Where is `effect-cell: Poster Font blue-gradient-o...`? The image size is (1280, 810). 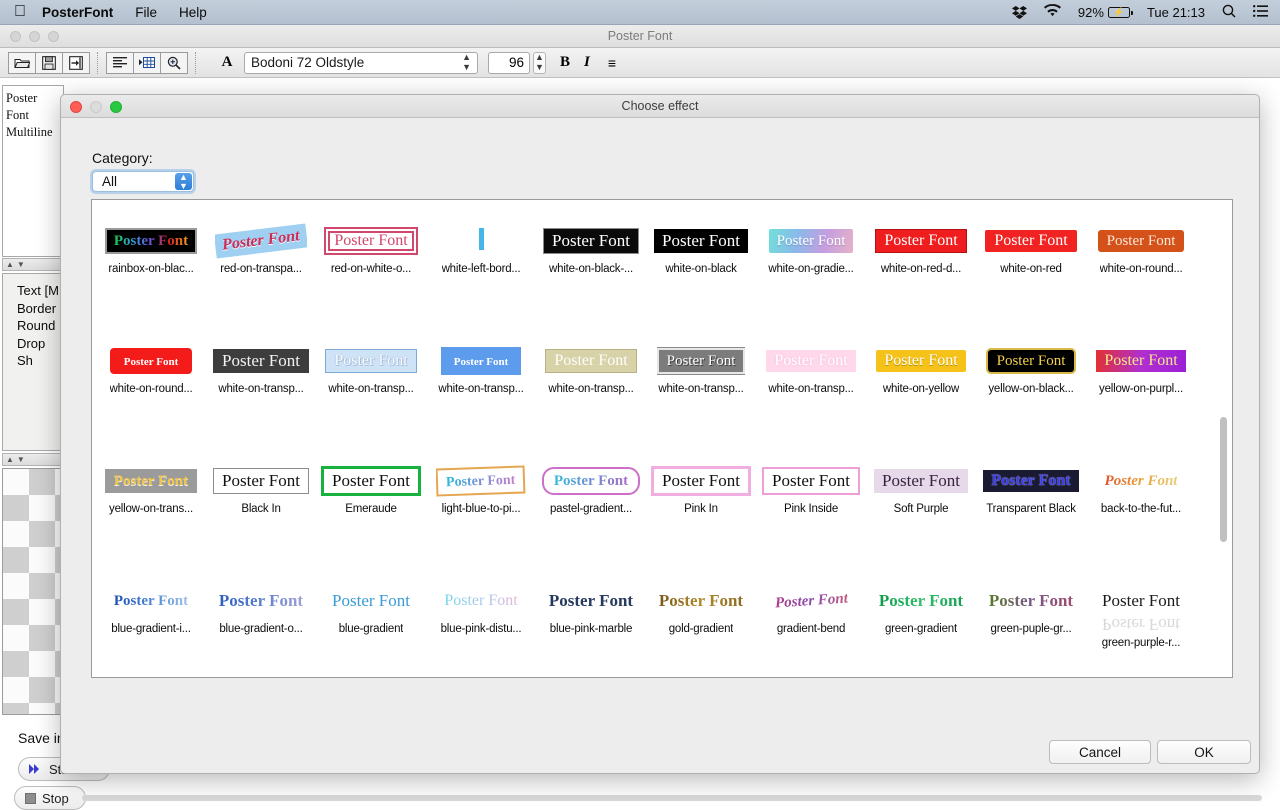
effect-cell: Poster Font blue-gradient-o... is located at coordinates (261, 629).